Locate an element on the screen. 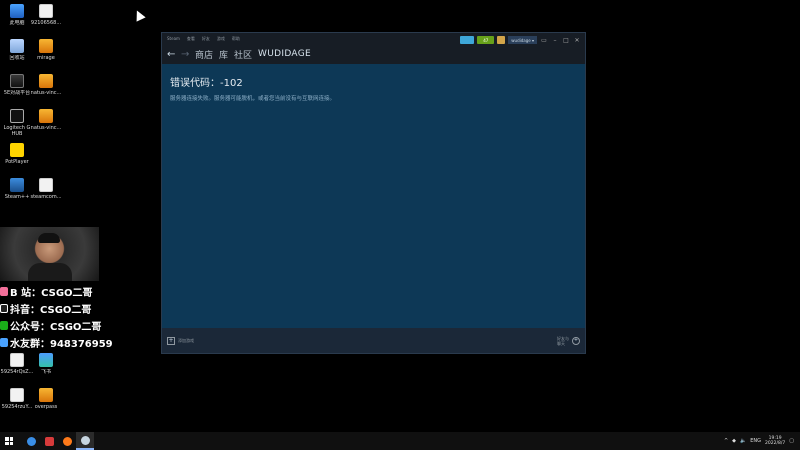 Image resolution: width=800 pixels, height=450 pixels. steam-nav-bar: ← → 商店 库 社区 WUDIDAGE is located at coordinates (373, 54).